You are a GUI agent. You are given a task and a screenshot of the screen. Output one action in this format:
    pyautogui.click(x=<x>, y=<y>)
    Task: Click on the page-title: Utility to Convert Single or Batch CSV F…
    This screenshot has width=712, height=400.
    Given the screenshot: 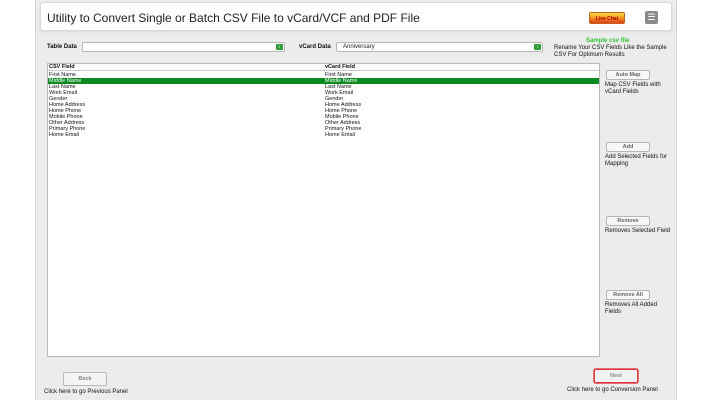 What is the action you would take?
    pyautogui.click(x=233, y=18)
    